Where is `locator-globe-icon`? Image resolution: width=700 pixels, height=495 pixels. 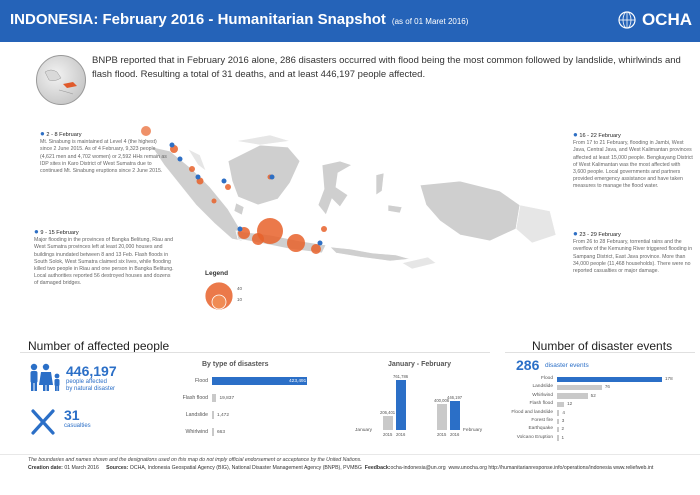
locator-globe-icon is located at coordinates (61, 80).